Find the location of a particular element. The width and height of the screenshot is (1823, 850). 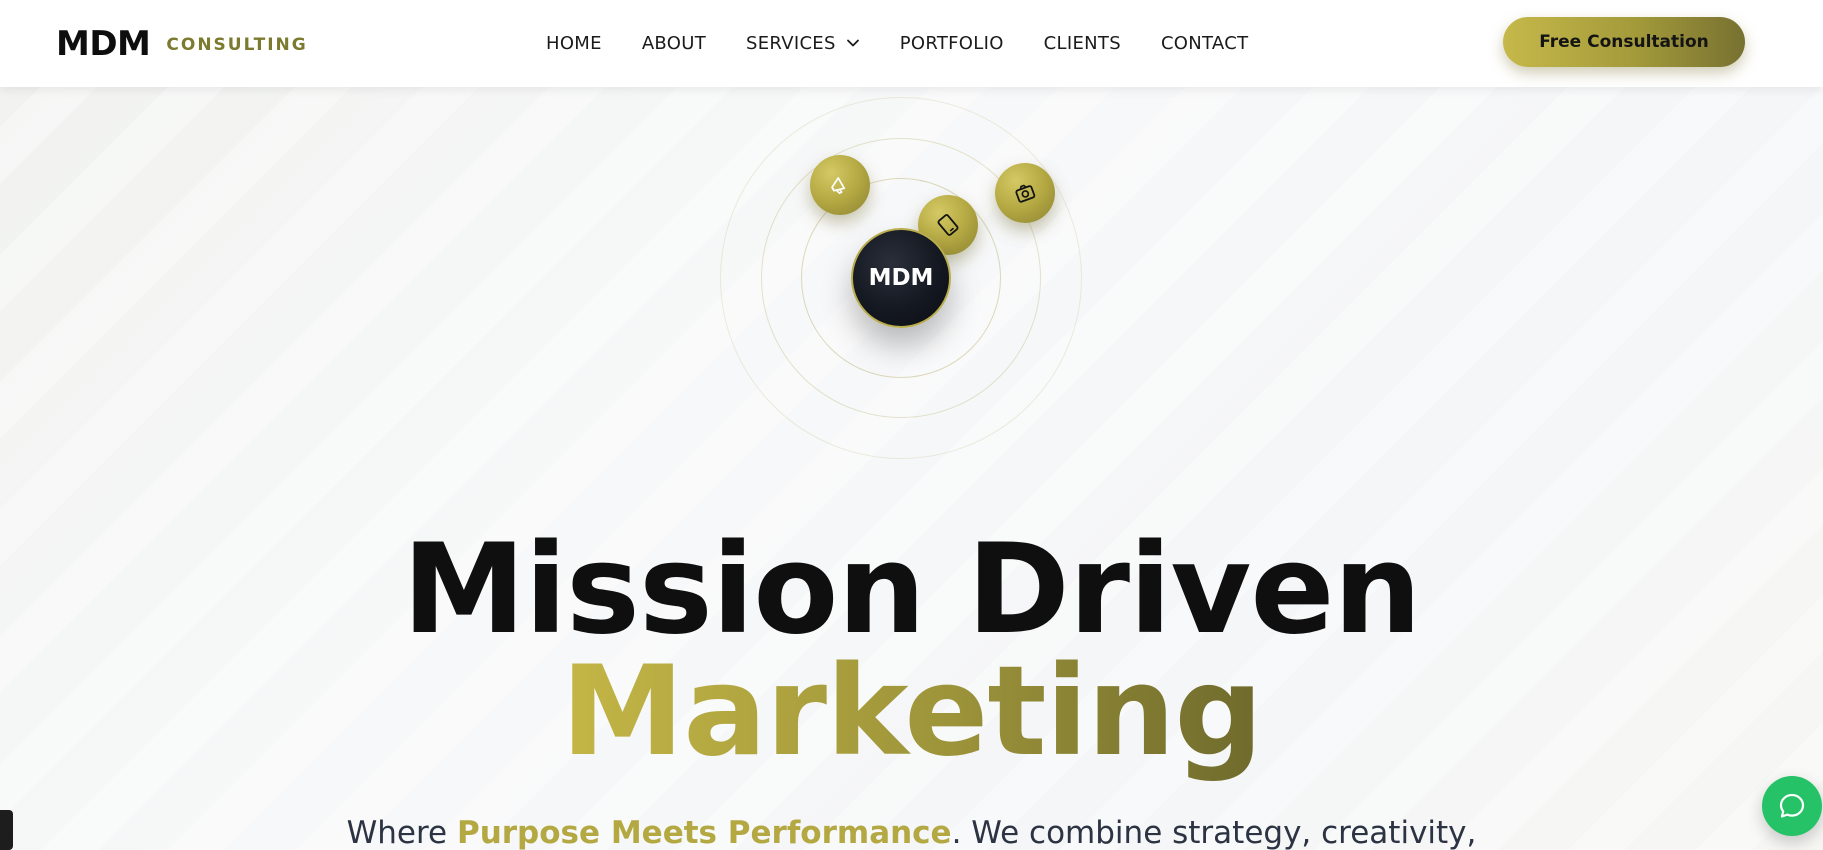

camera-satellite is located at coordinates (1025, 193).